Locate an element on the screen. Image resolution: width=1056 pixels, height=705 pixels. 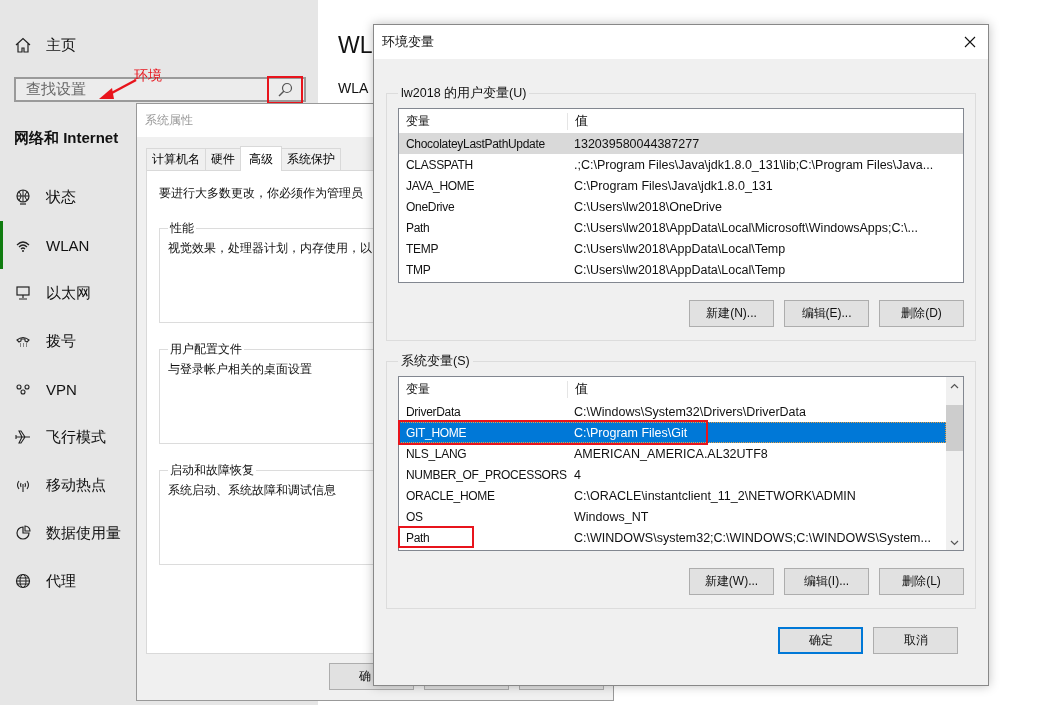
window-title: 系统属性 is located at coordinates (169, 120).